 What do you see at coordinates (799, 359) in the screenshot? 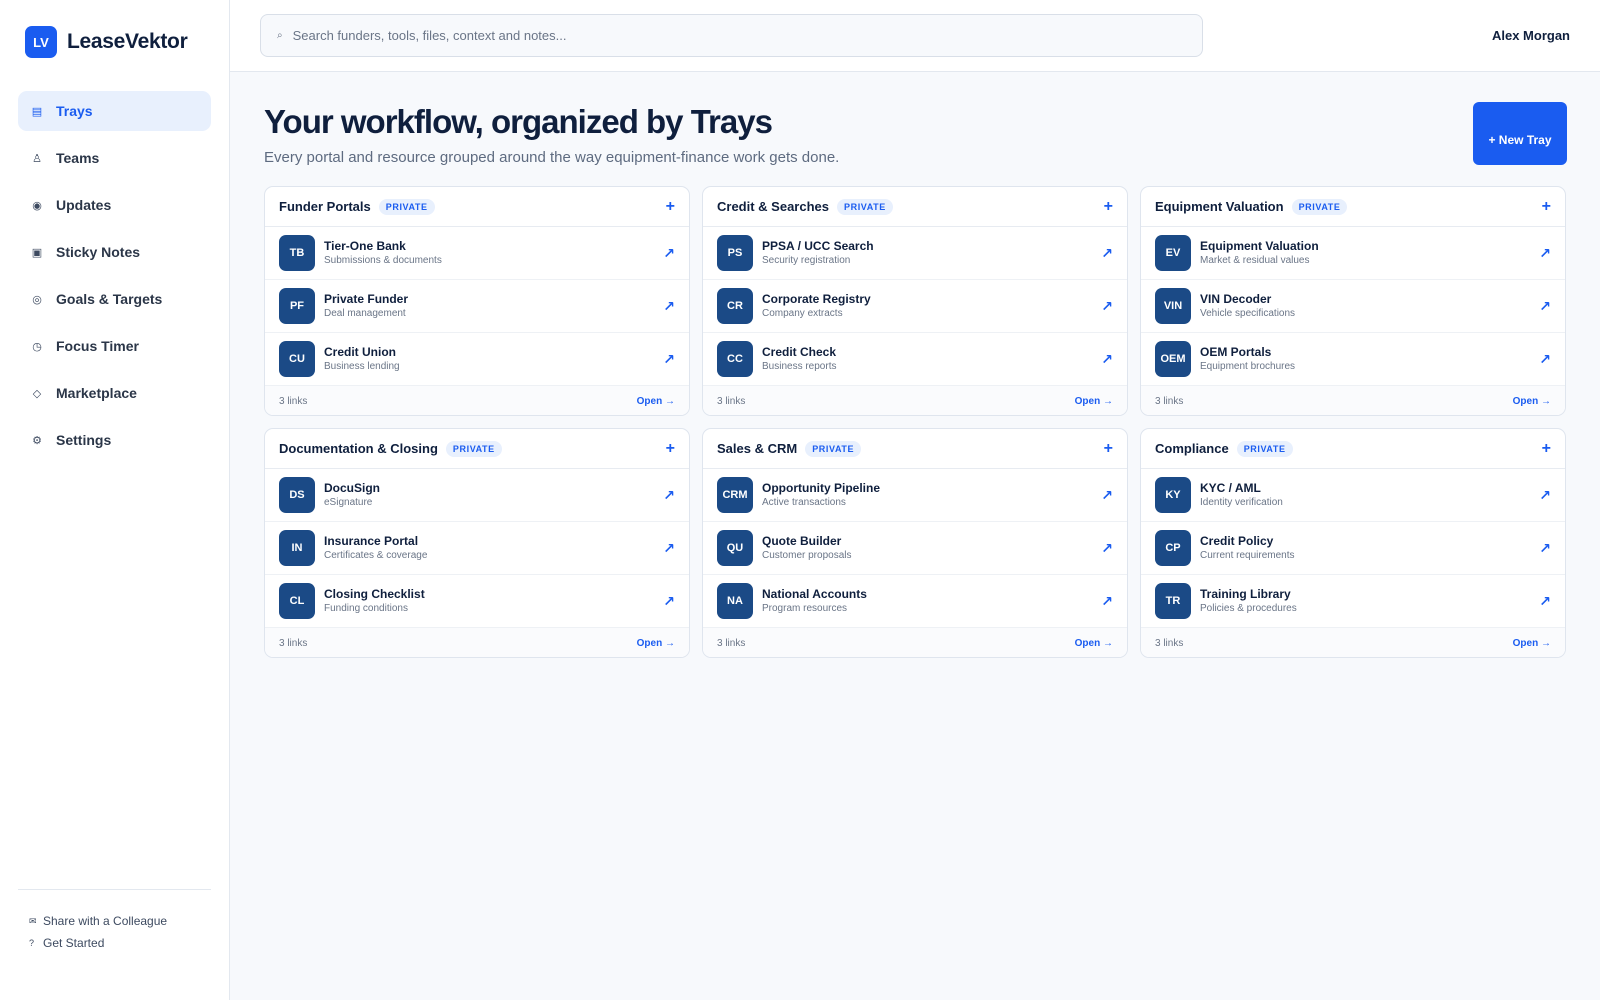
I see `link-text: Credit Check Business reports` at bounding box center [799, 359].